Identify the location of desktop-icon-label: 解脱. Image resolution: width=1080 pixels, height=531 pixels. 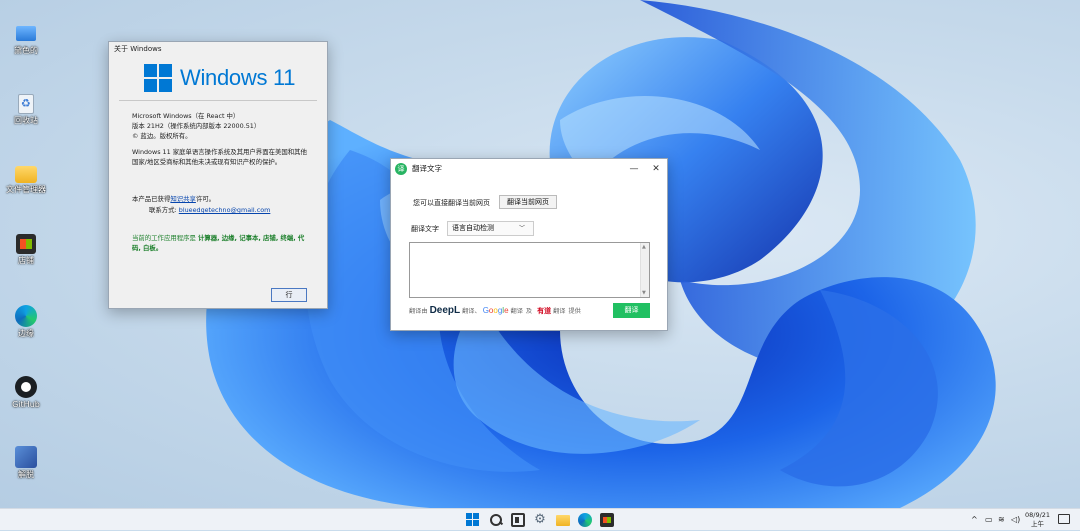
(26, 474).